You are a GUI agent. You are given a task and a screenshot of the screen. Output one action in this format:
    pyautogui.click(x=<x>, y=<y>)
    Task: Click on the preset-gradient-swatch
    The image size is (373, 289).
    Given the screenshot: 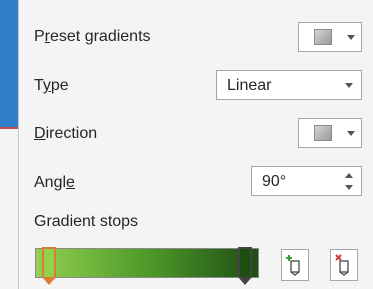 What is the action you would take?
    pyautogui.click(x=323, y=37)
    